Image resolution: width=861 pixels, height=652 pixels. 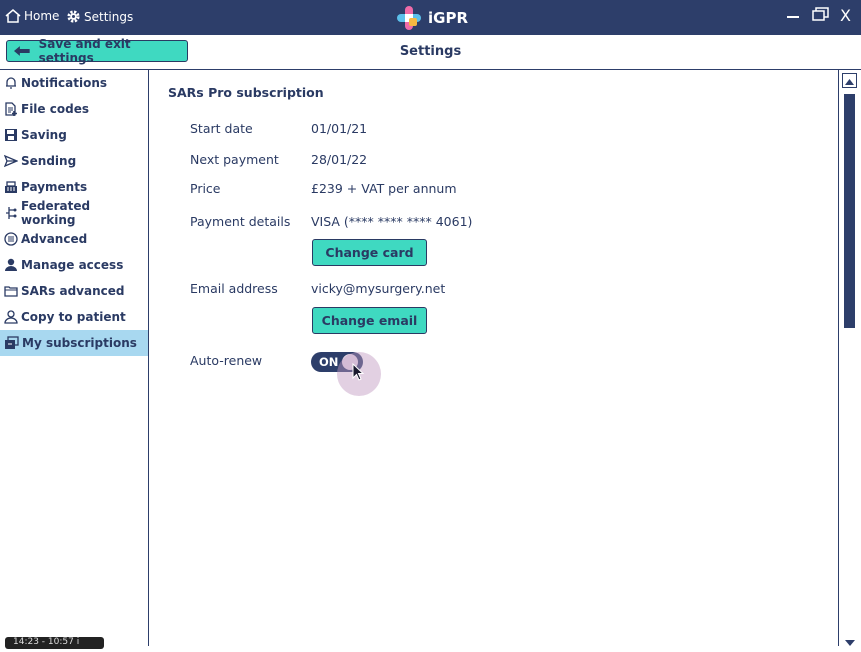 What do you see at coordinates (246, 92) in the screenshot?
I see `section-title: SARs Pro subscription` at bounding box center [246, 92].